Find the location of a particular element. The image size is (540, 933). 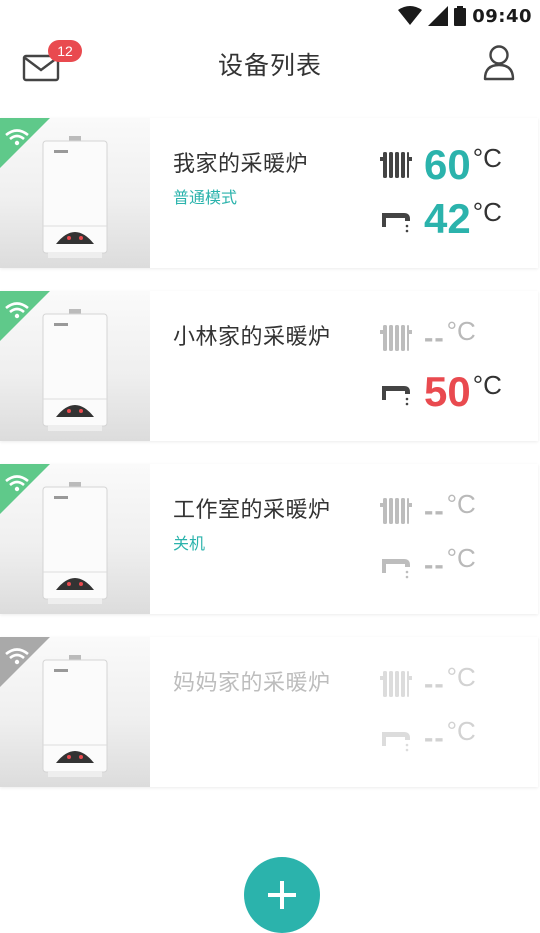

page-title: 设备列表 is located at coordinates (269, 65).